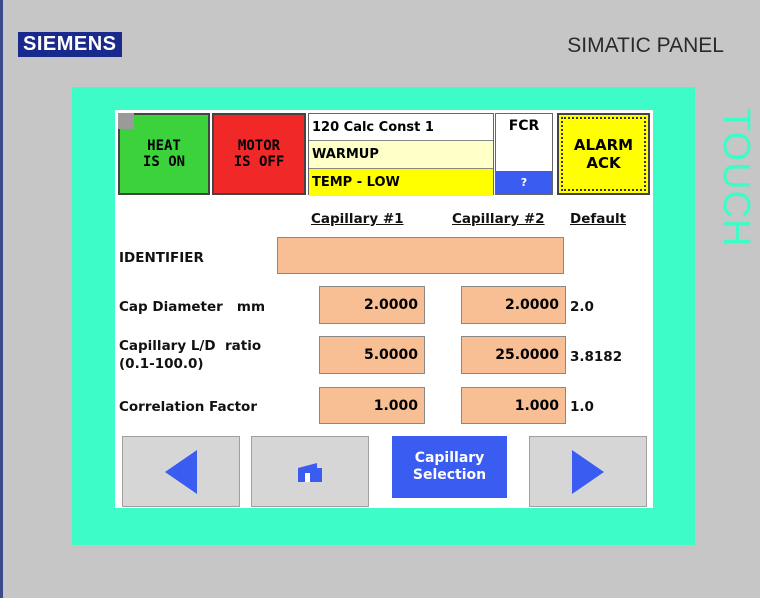  What do you see at coordinates (356, 182) in the screenshot?
I see `alarm-text: TEMP - LOW` at bounding box center [356, 182].